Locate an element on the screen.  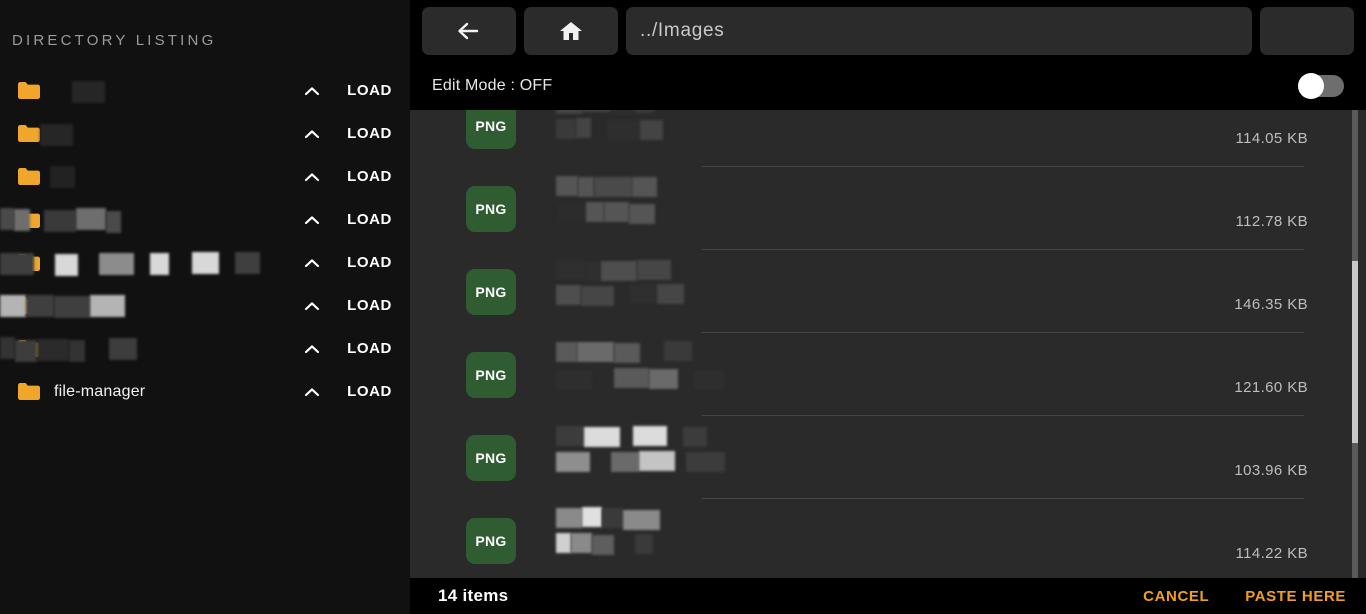
overflow-menu-button is located at coordinates (1307, 31).